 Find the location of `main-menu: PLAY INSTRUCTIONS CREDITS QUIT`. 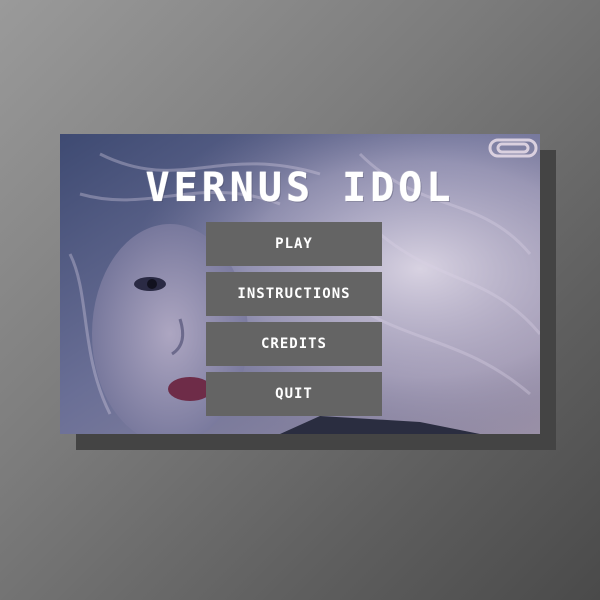

main-menu: PLAY INSTRUCTIONS CREDITS QUIT is located at coordinates (294, 322).